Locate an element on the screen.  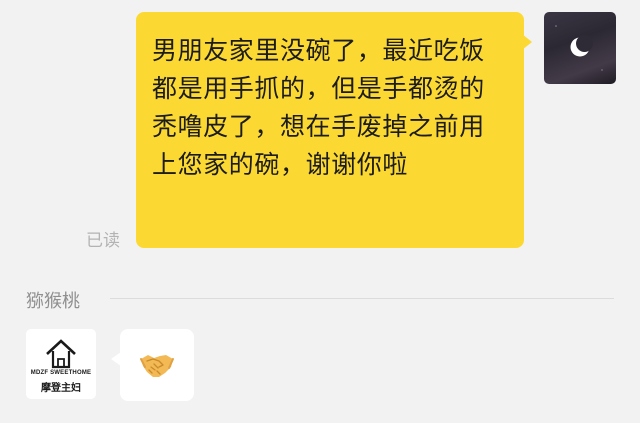
incoming-message-bubble is located at coordinates (157, 365).